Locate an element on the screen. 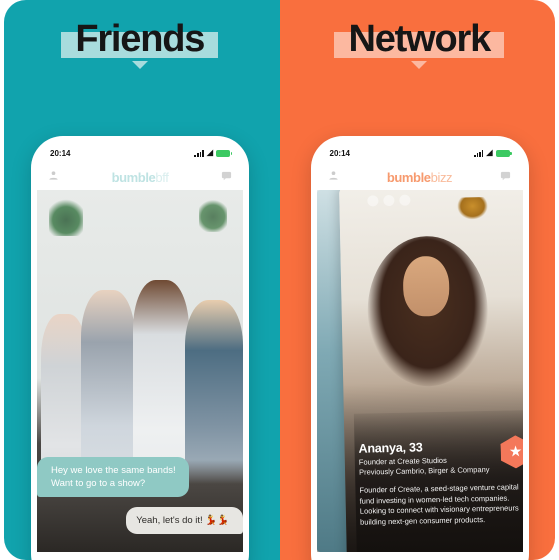 This screenshot has height=560, width=559. person-face is located at coordinates (426, 286).